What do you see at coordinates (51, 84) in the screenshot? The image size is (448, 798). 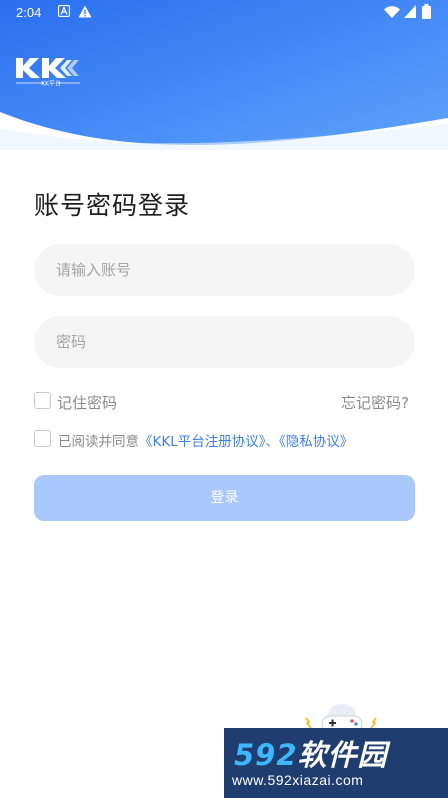 I see `logo-subtext: KK平台` at bounding box center [51, 84].